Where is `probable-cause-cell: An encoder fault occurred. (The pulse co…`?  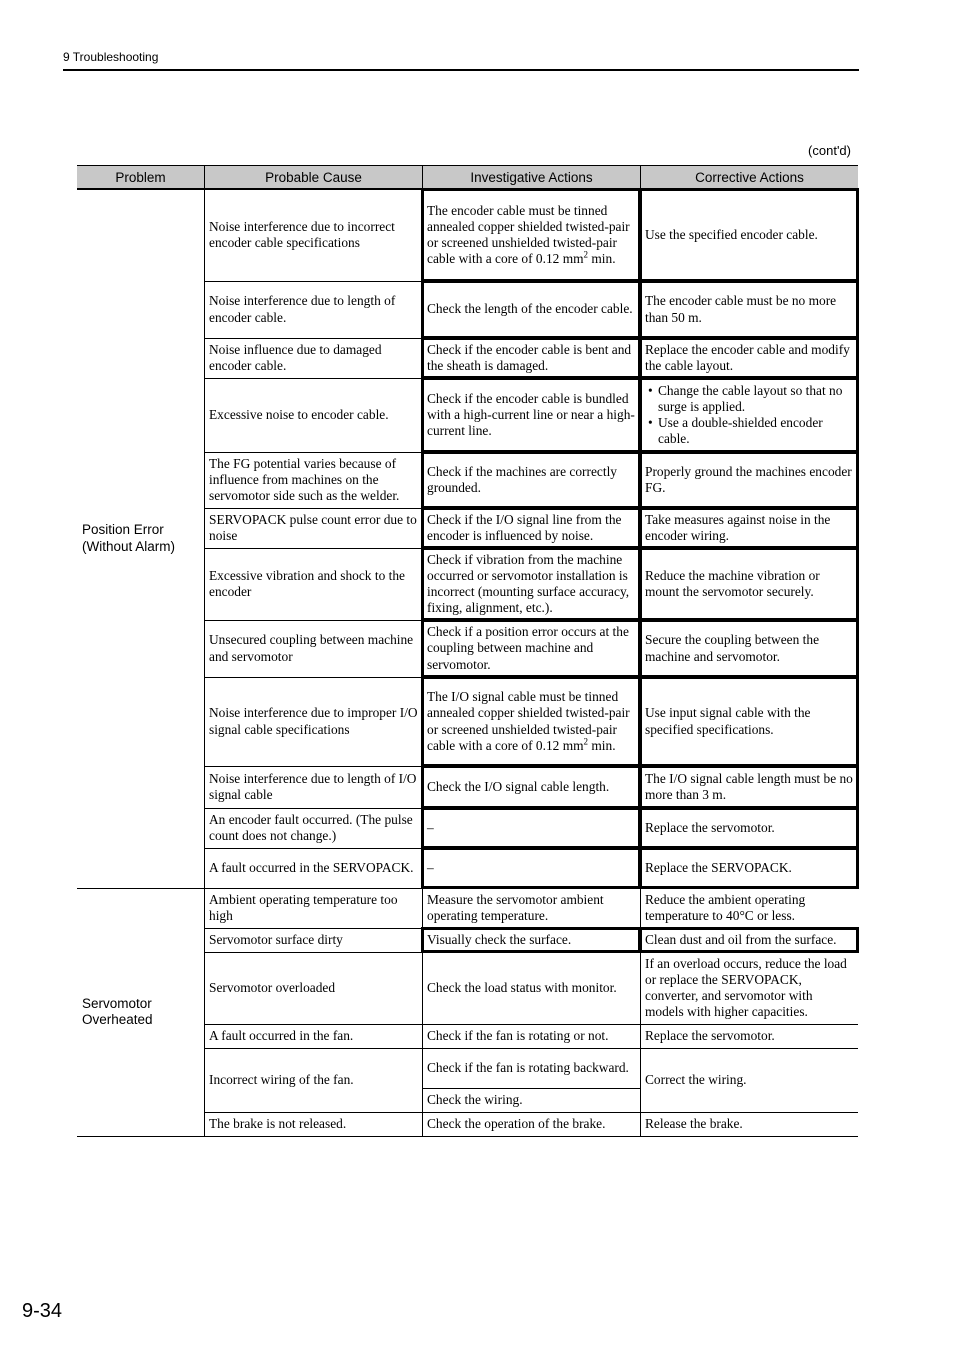
probable-cause-cell: An encoder fault occurred. (The pulse co… is located at coordinates (313, 828).